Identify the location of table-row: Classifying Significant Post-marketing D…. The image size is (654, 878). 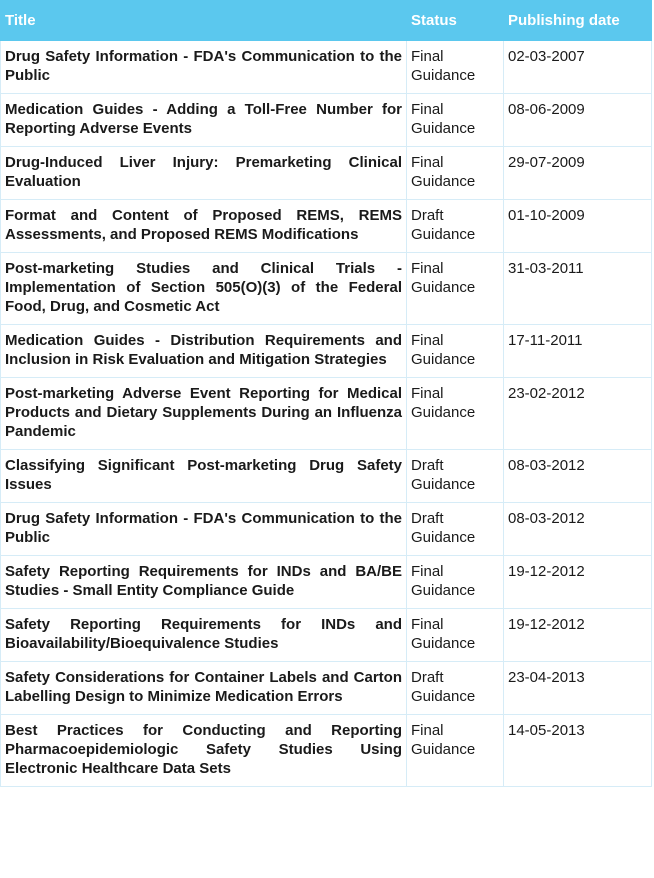
(326, 476).